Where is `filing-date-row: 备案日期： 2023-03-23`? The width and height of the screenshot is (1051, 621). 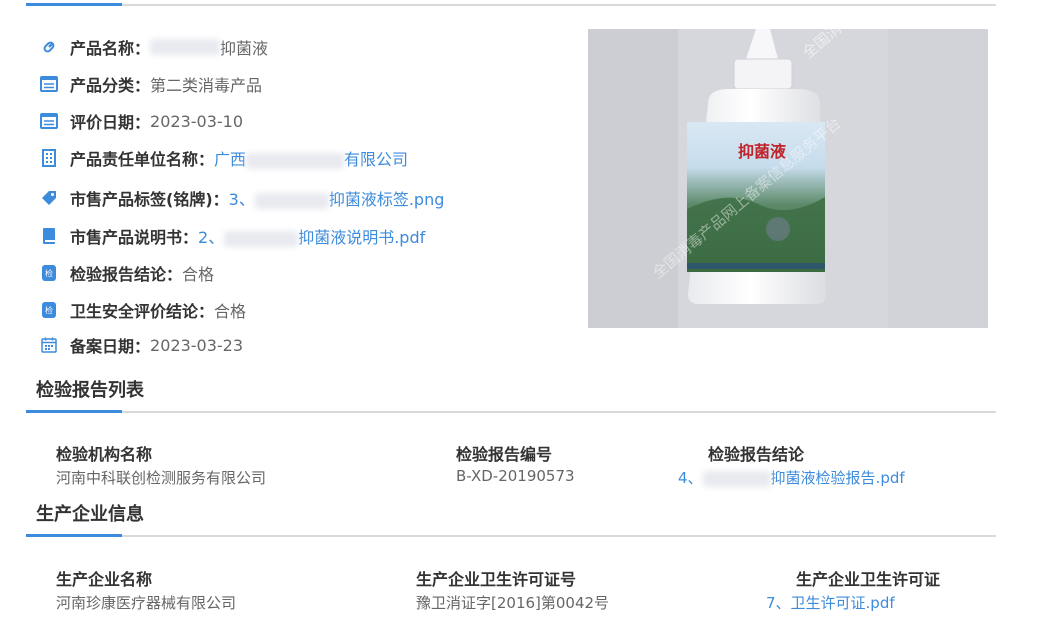 filing-date-row: 备案日期： 2023-03-23 is located at coordinates (141, 345).